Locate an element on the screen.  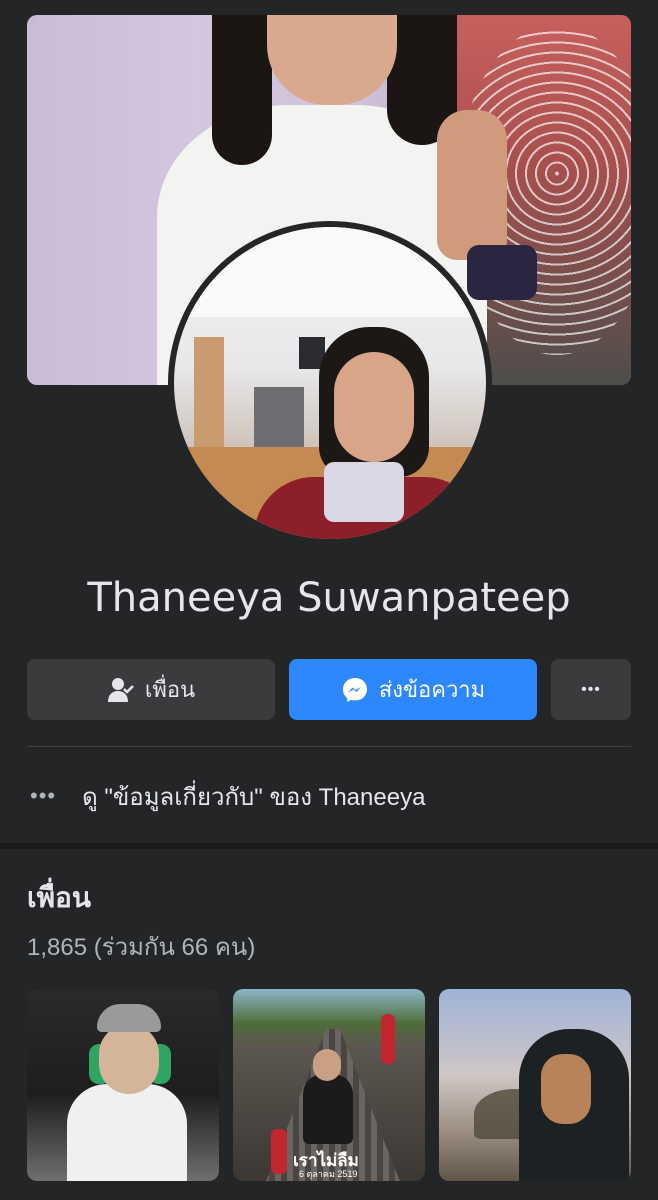
profile-avatar is located at coordinates (330, 383).